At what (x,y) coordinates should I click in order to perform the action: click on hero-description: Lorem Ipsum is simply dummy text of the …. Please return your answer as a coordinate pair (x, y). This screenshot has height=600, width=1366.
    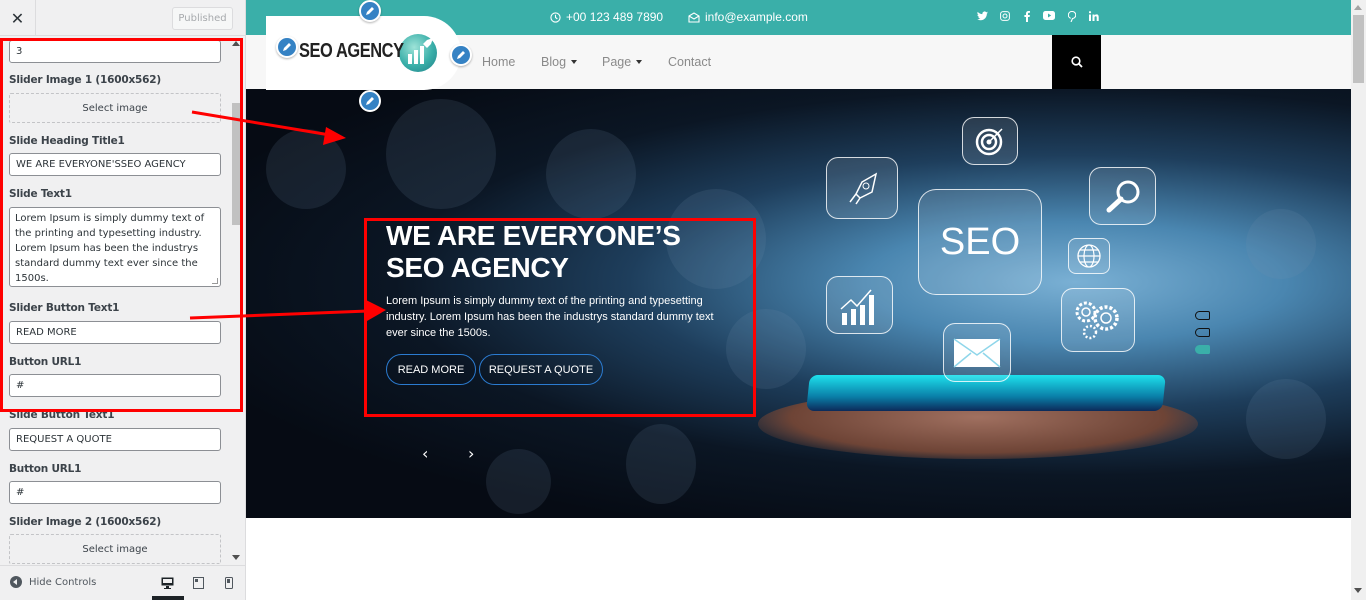
    Looking at the image, I should click on (550, 317).